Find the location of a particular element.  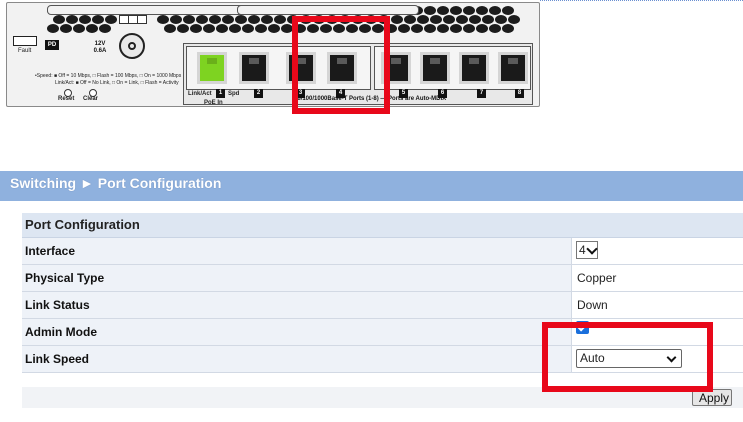

reset-label: Reset is located at coordinates (66, 99).